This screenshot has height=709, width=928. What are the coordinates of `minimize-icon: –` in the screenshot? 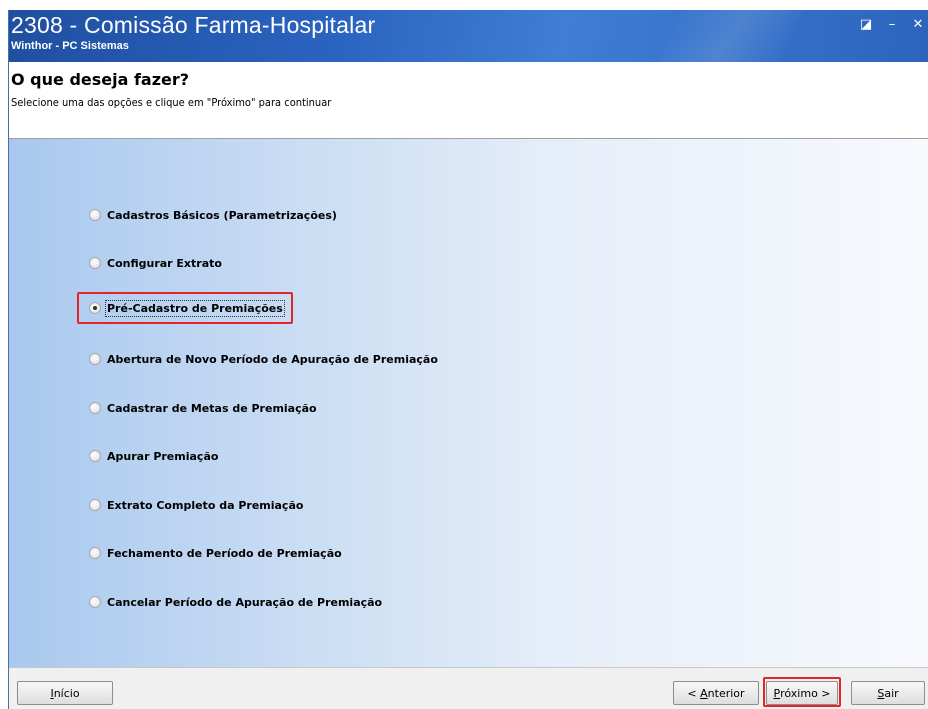 It's located at (892, 25).